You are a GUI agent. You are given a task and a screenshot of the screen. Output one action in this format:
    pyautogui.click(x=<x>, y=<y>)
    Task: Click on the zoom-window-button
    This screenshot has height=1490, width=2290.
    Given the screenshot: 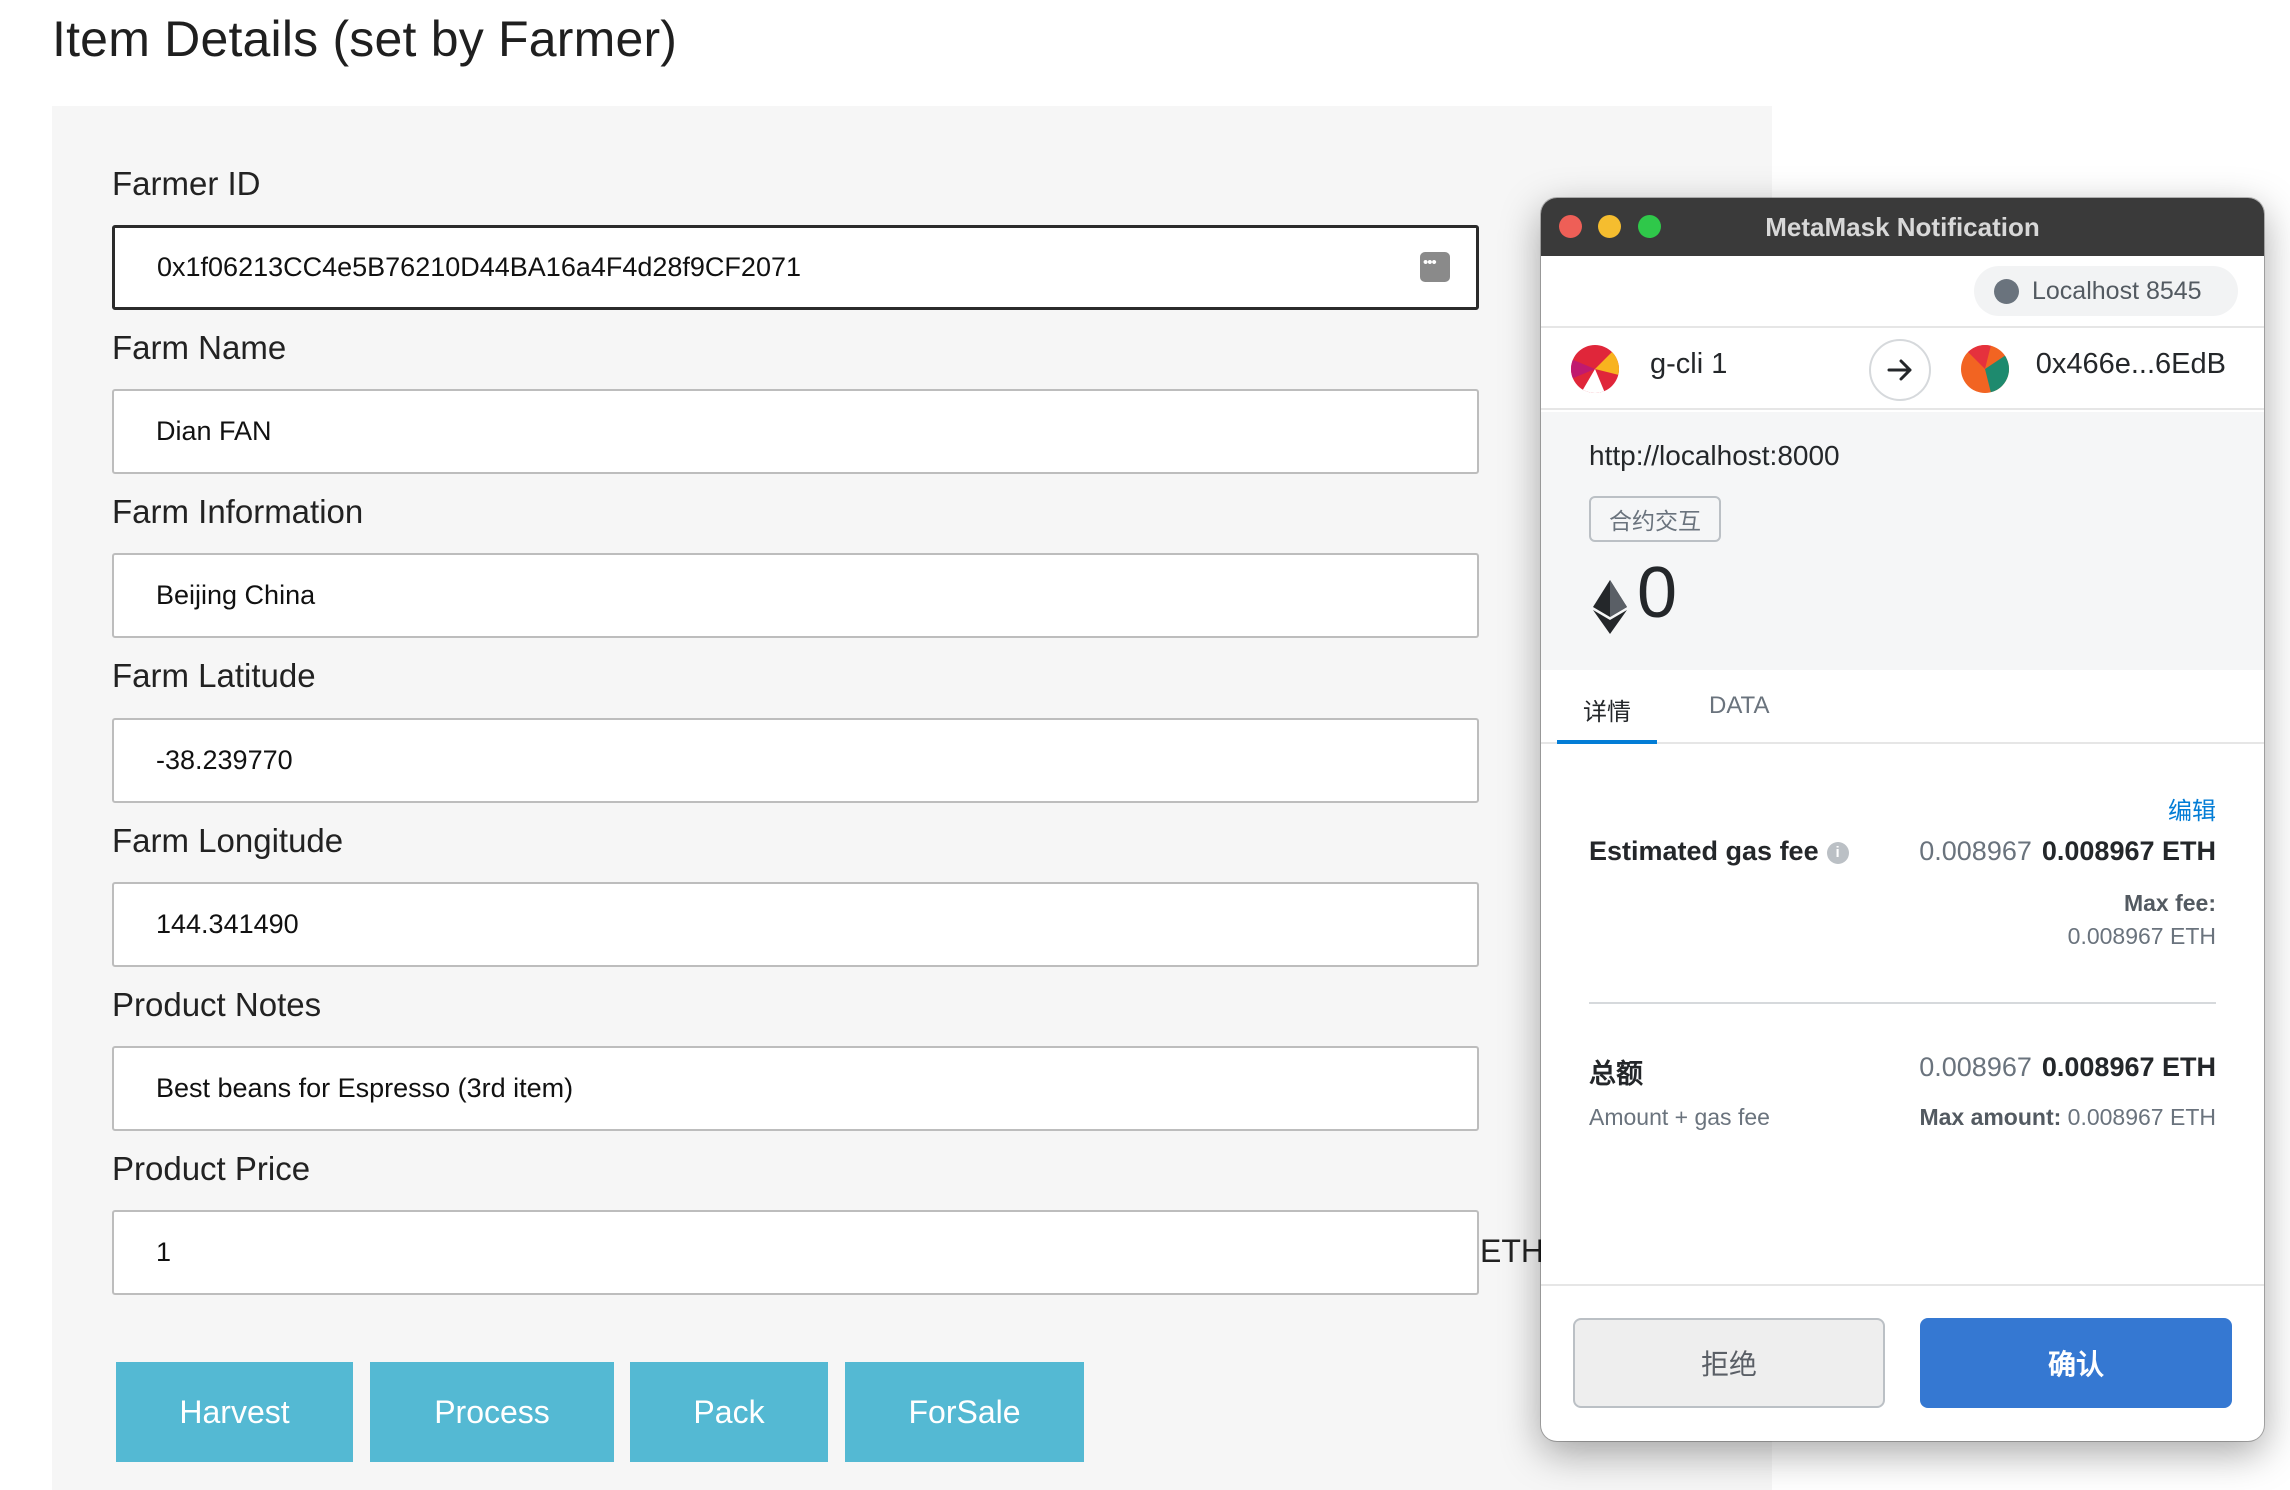 What is the action you would take?
    pyautogui.click(x=1649, y=226)
    